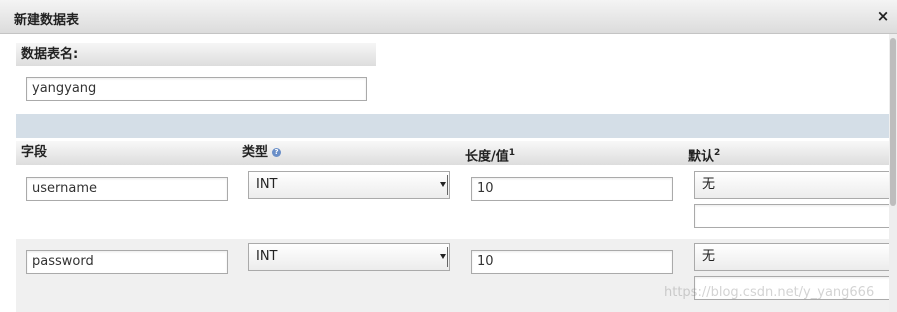  I want to click on columns-header: 字段 类型? 长度/值1 默认2, so click(452, 153).